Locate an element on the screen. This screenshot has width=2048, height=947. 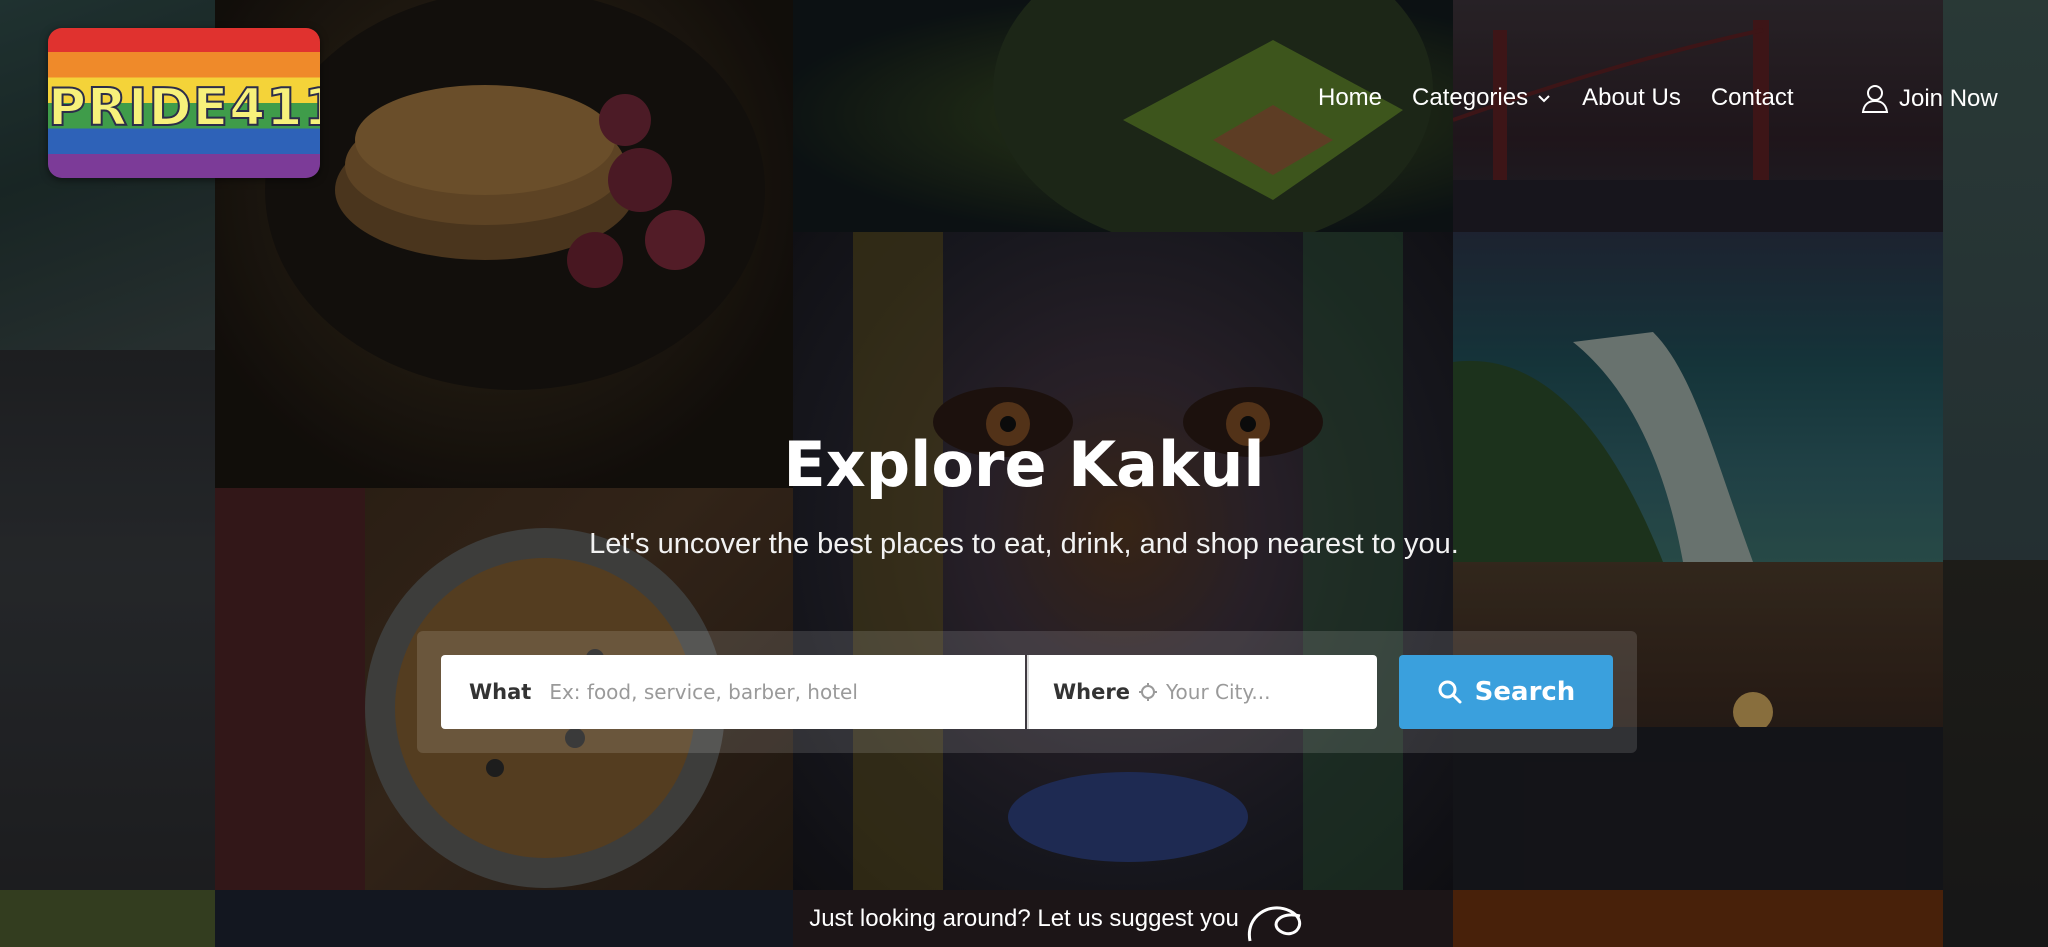
logo-text: PRIDE411 is located at coordinates (184, 108).